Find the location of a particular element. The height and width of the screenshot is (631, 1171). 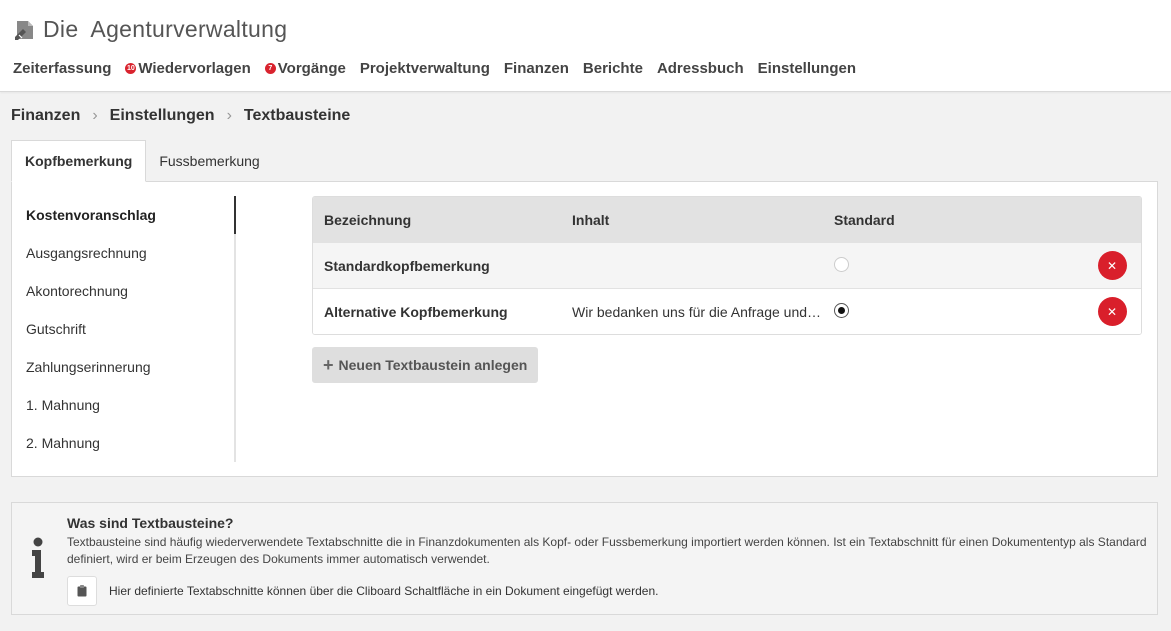

nav-item-berichte: Berichte is located at coordinates (613, 68).